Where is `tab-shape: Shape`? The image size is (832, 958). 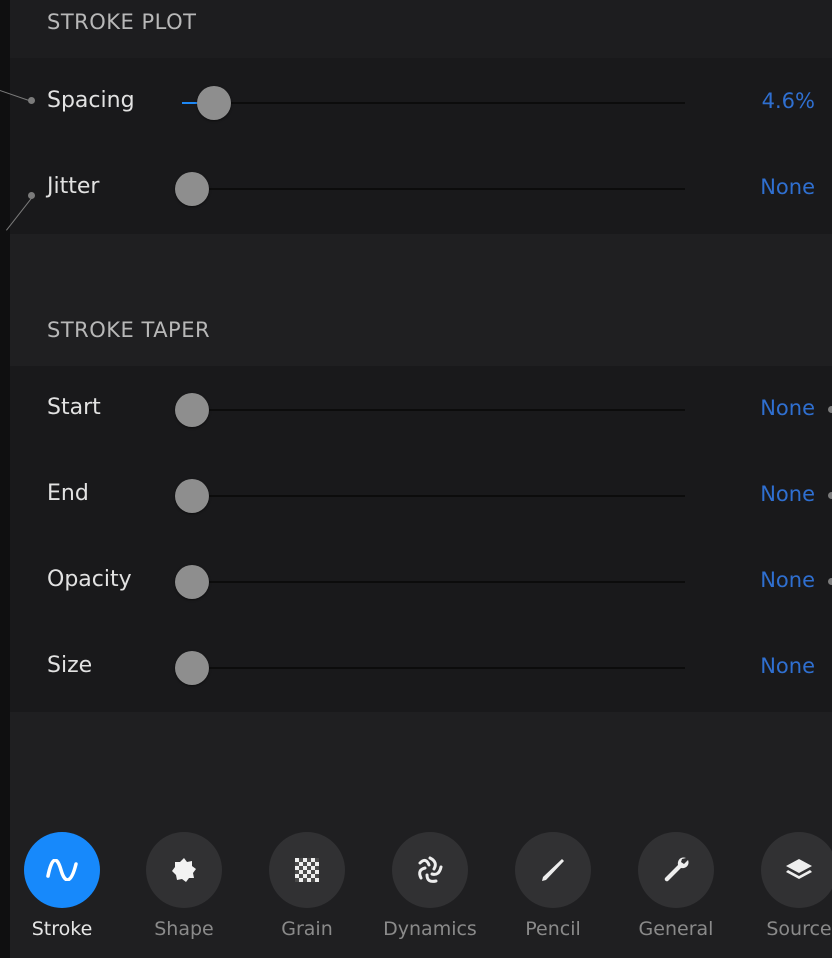
tab-shape: Shape is located at coordinates (184, 886).